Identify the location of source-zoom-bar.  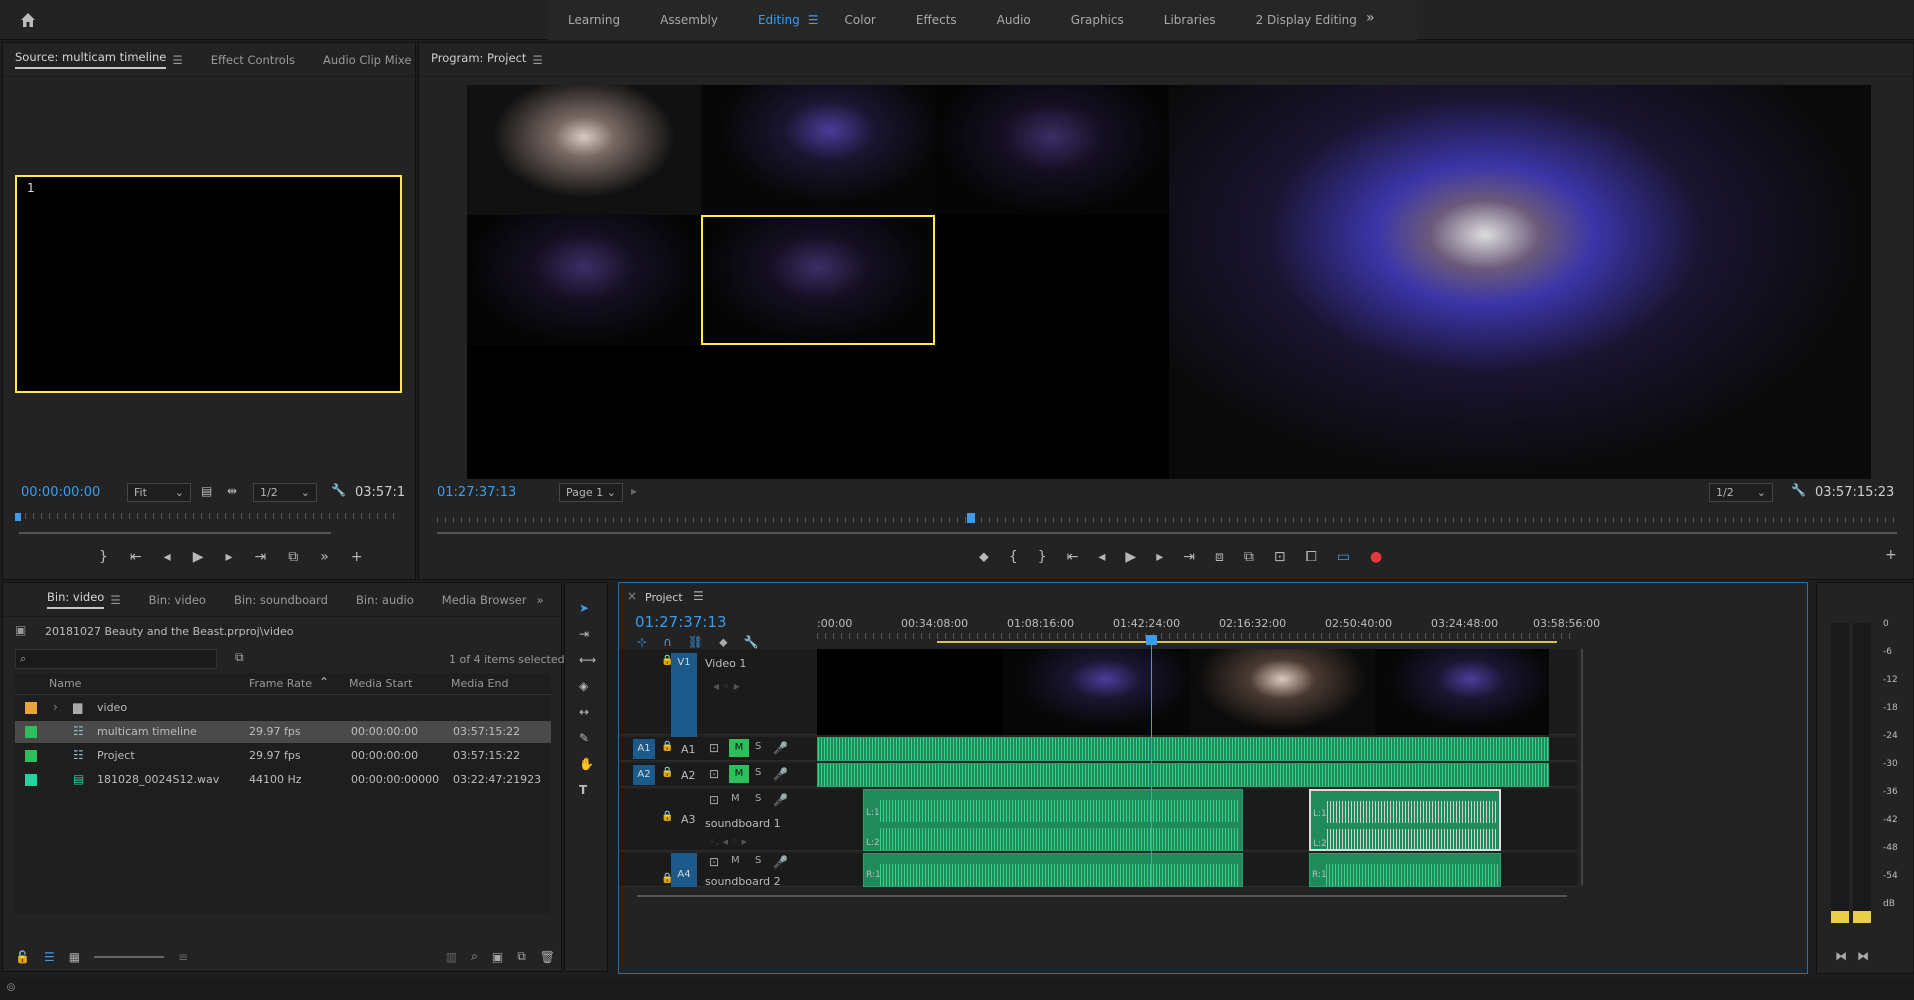
(175, 533).